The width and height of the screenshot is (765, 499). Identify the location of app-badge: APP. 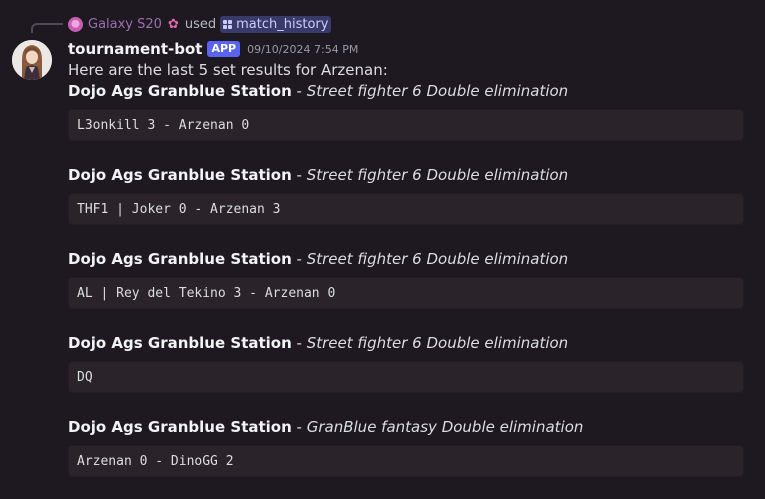
(224, 49).